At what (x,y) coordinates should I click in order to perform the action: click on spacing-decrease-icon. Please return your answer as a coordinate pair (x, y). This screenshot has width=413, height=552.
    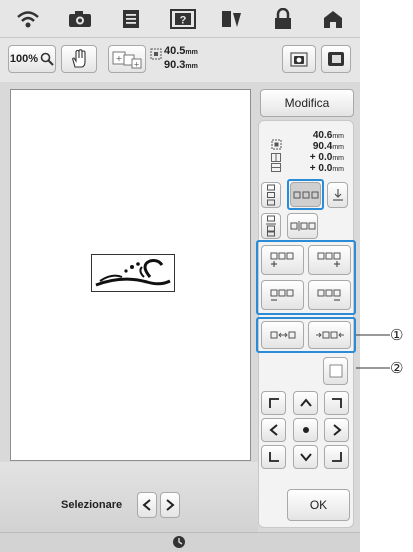
    Looking at the image, I should click on (282, 335).